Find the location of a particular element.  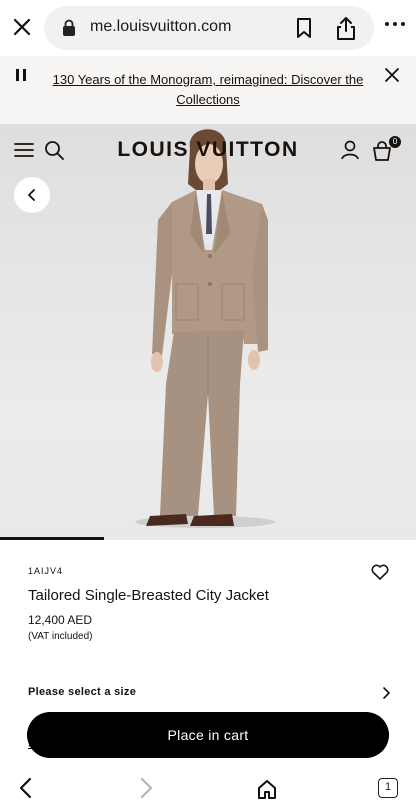

browser-top-bar: me.louisvuitton.com is located at coordinates (208, 28).